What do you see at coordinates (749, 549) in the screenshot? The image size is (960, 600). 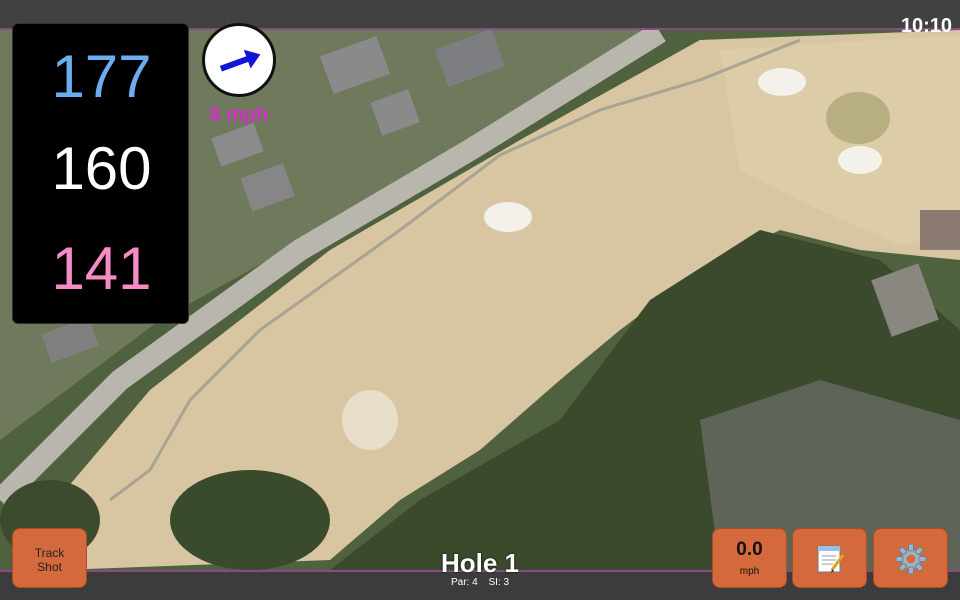 I see `speed-value: 0.0` at bounding box center [749, 549].